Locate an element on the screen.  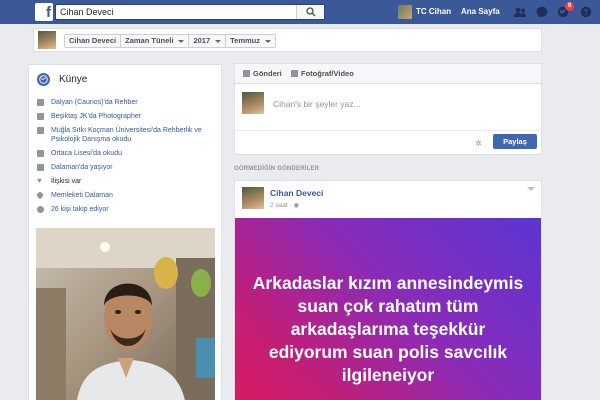
crumb-label: Cihan Deveci is located at coordinates (93, 40).